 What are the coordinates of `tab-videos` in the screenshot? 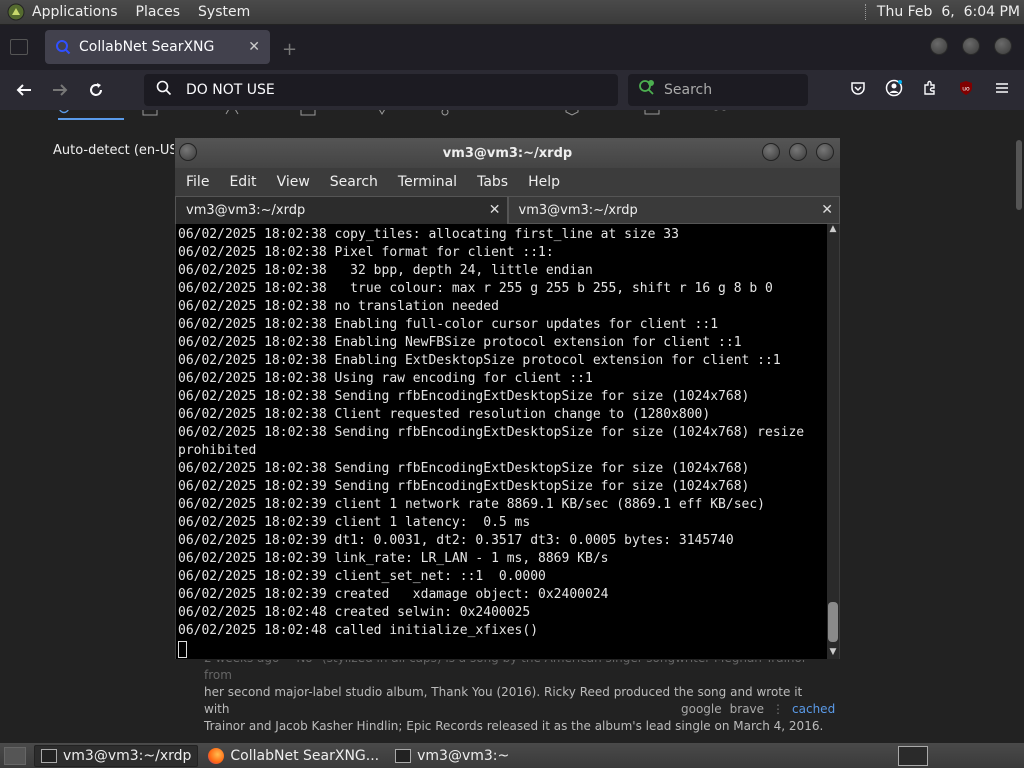 It's located at (232, 113).